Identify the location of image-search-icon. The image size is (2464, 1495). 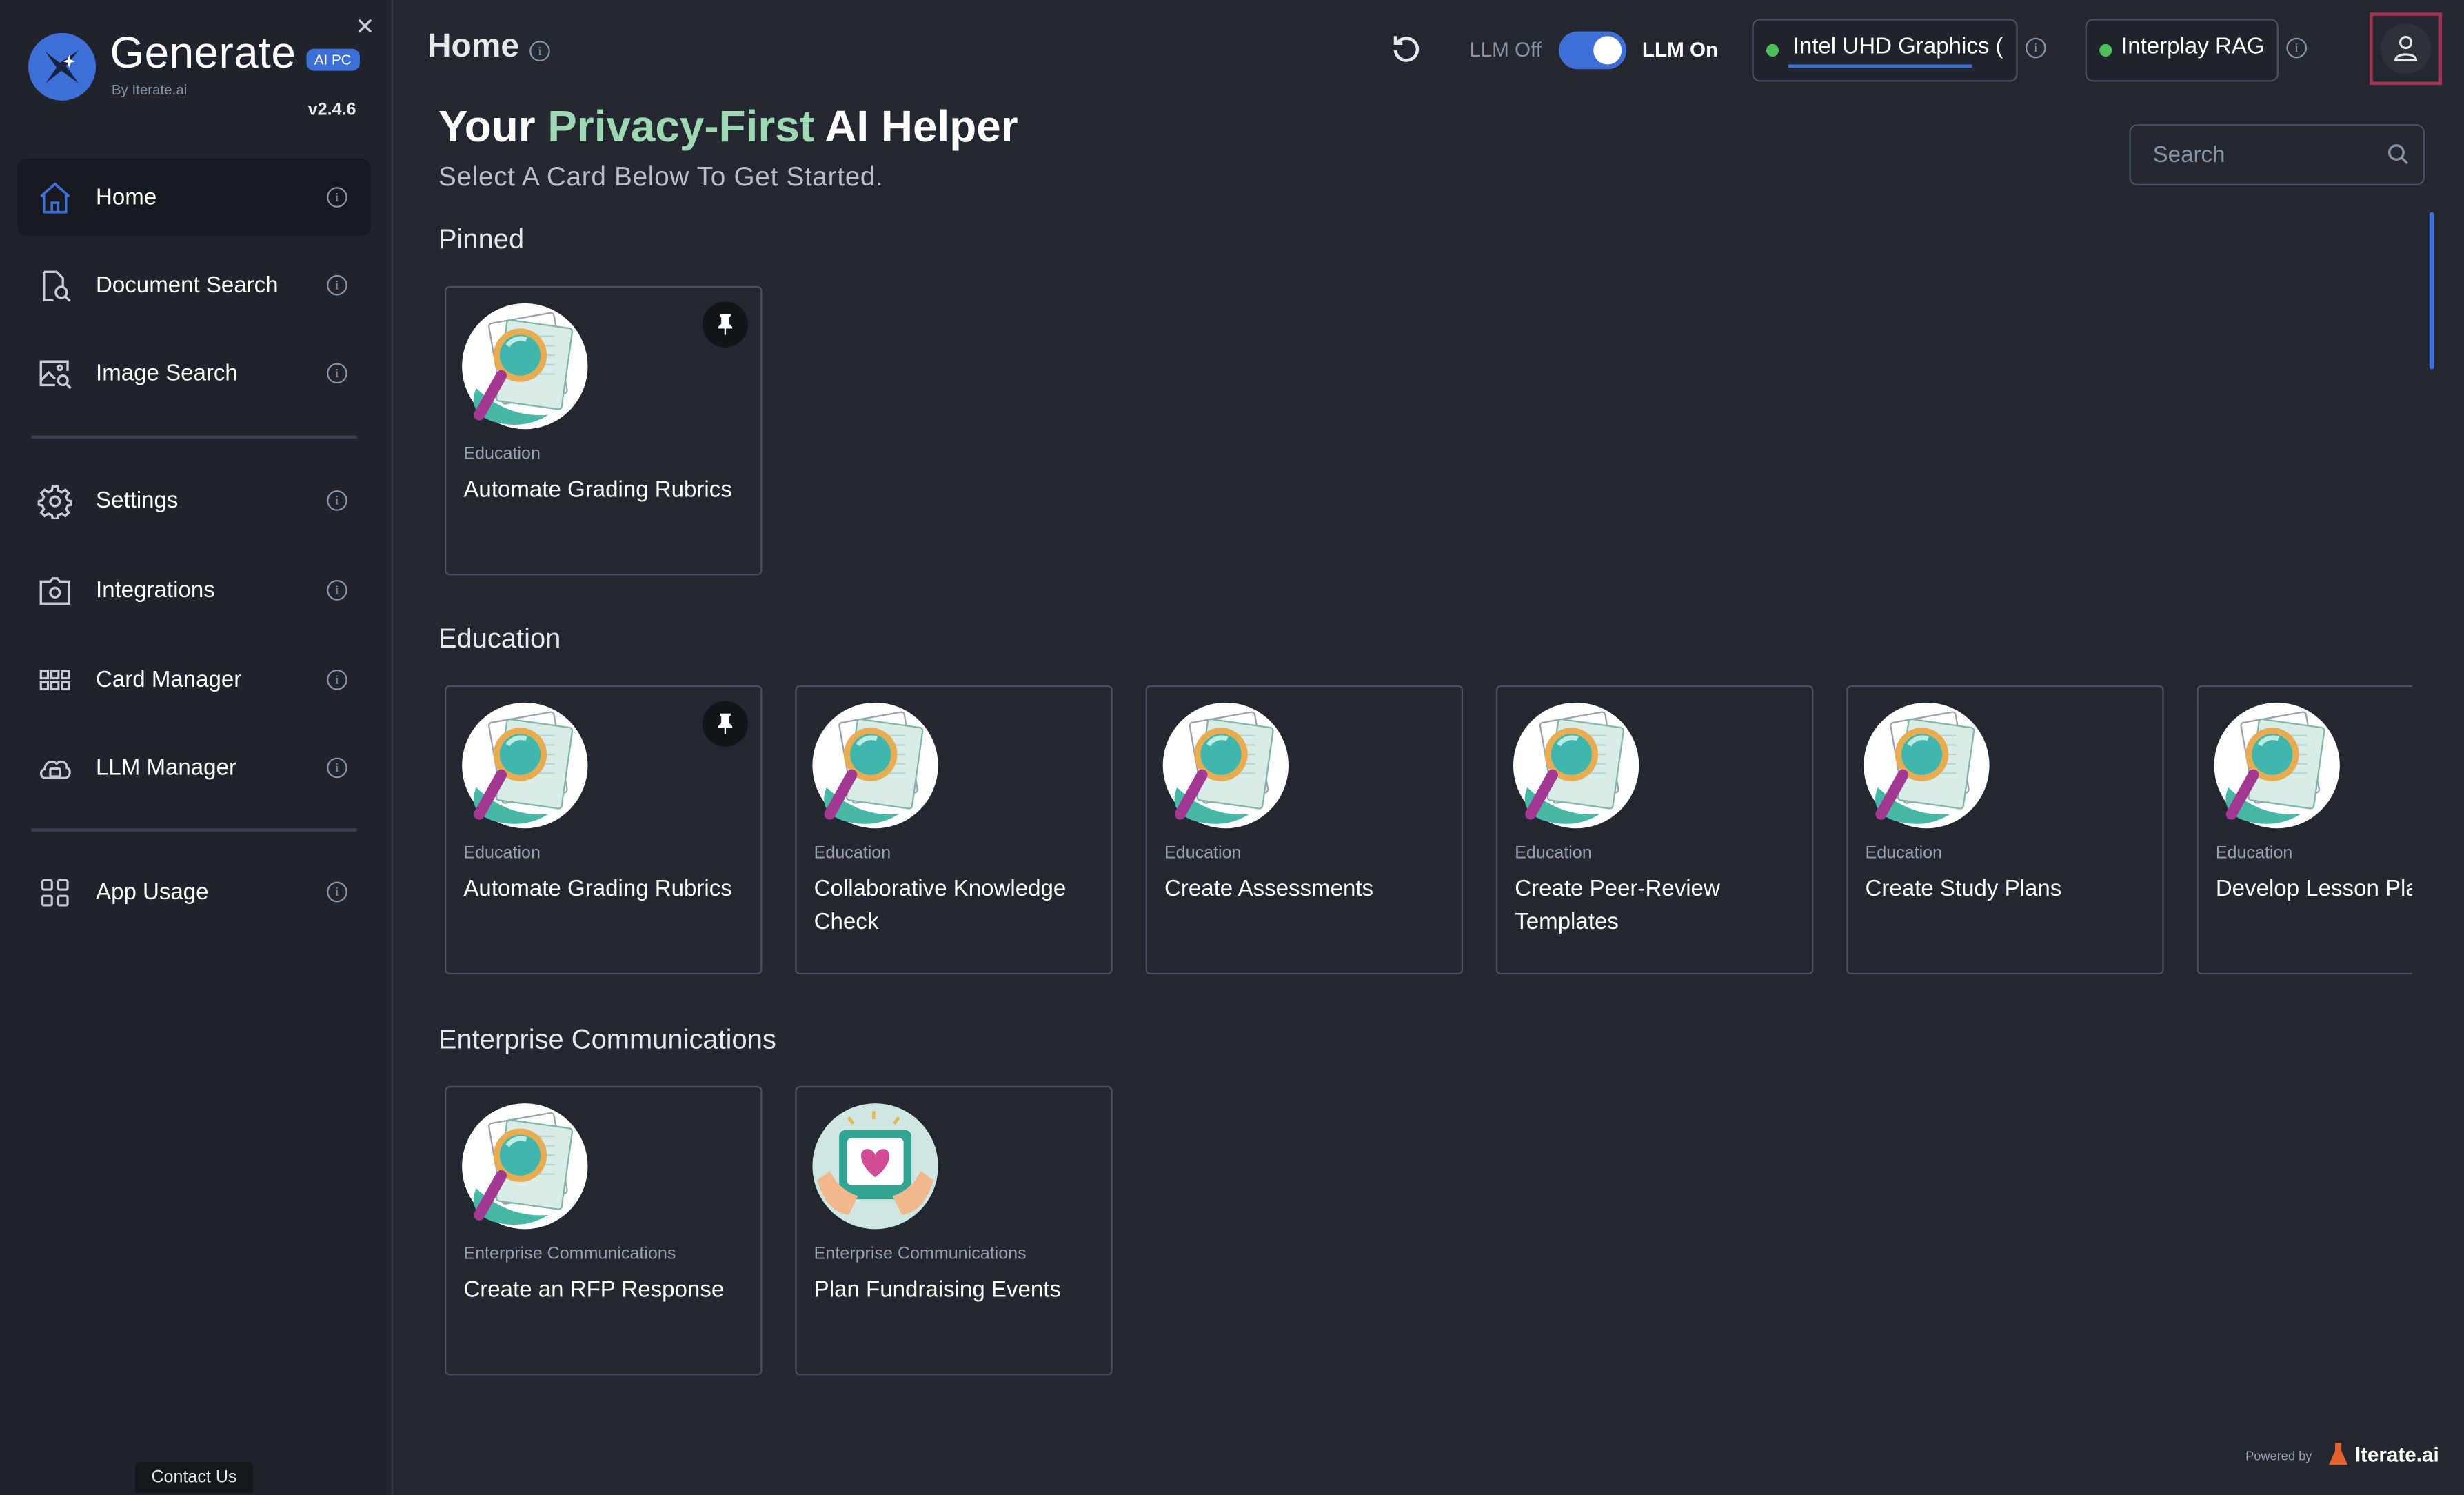
(56, 375).